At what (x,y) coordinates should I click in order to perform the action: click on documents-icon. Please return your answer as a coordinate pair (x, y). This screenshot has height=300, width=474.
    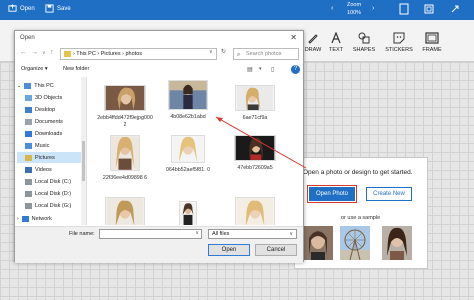
    Looking at the image, I should click on (28, 121).